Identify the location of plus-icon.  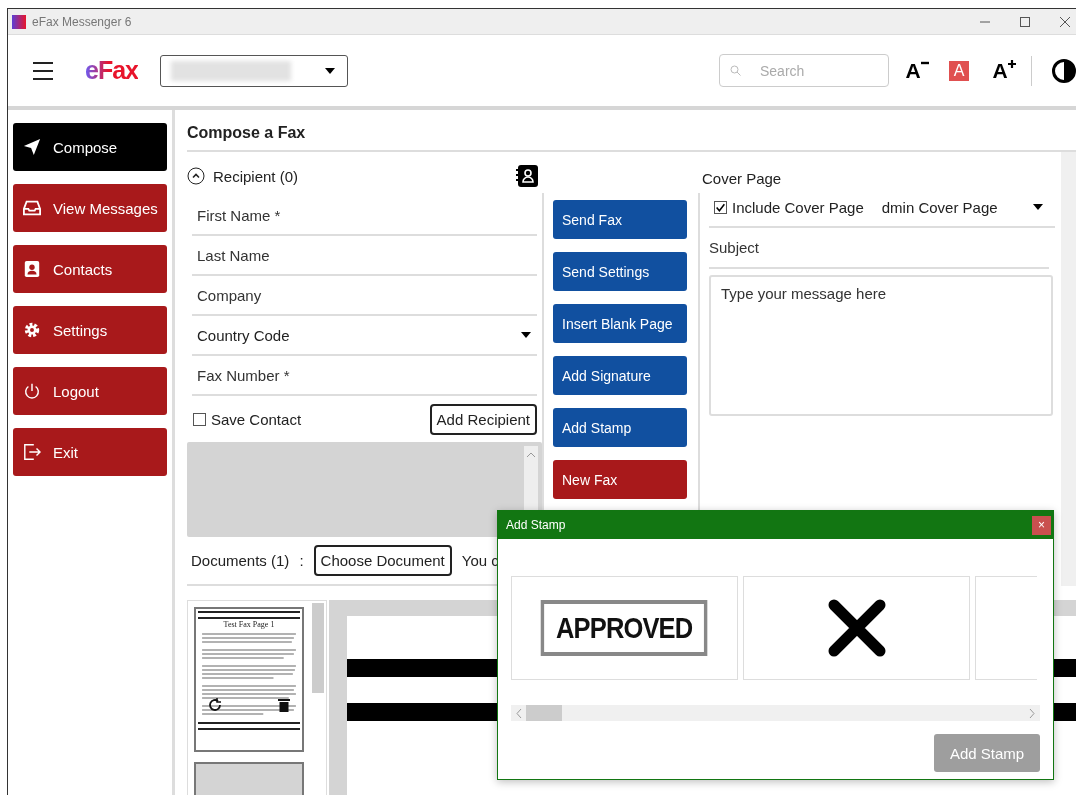
(1011, 63).